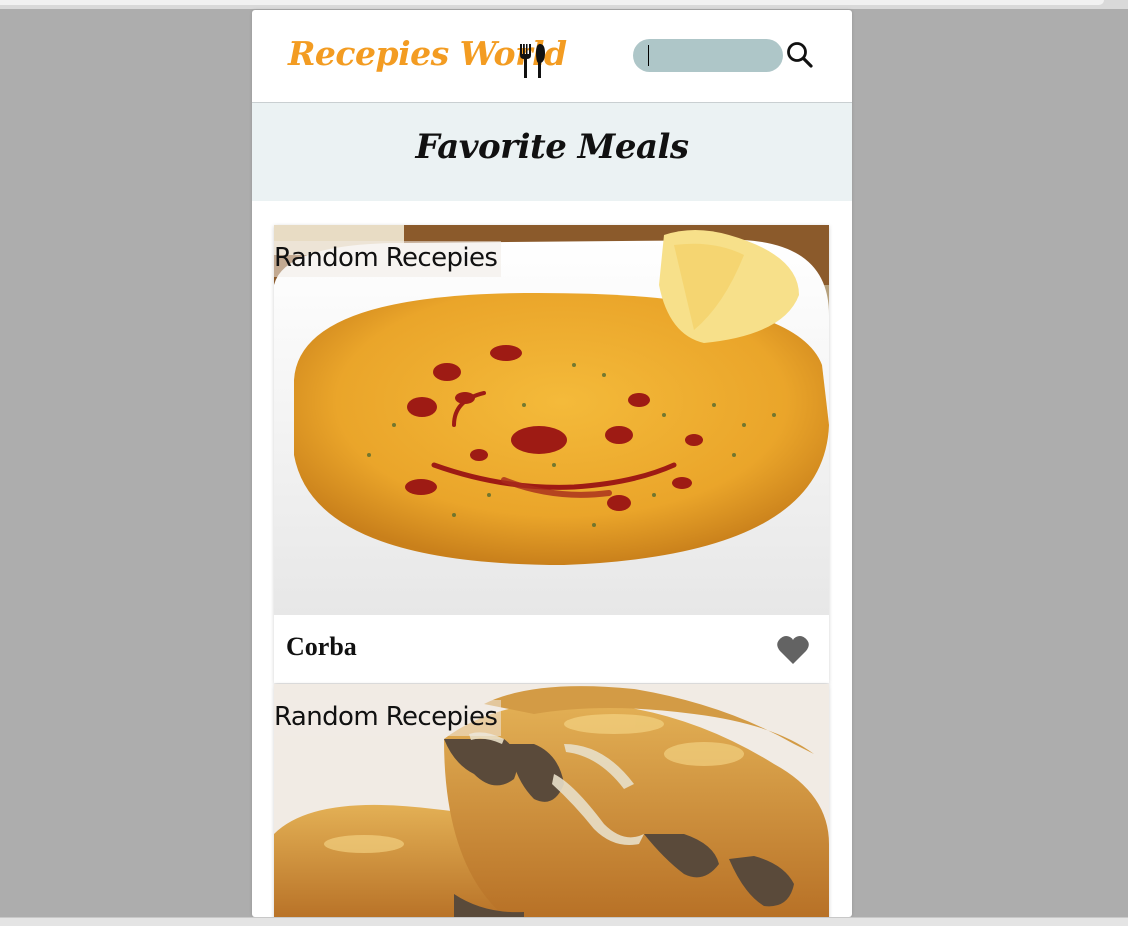 The height and width of the screenshot is (926, 1128). What do you see at coordinates (552, 56) in the screenshot?
I see `header: Recepies World` at bounding box center [552, 56].